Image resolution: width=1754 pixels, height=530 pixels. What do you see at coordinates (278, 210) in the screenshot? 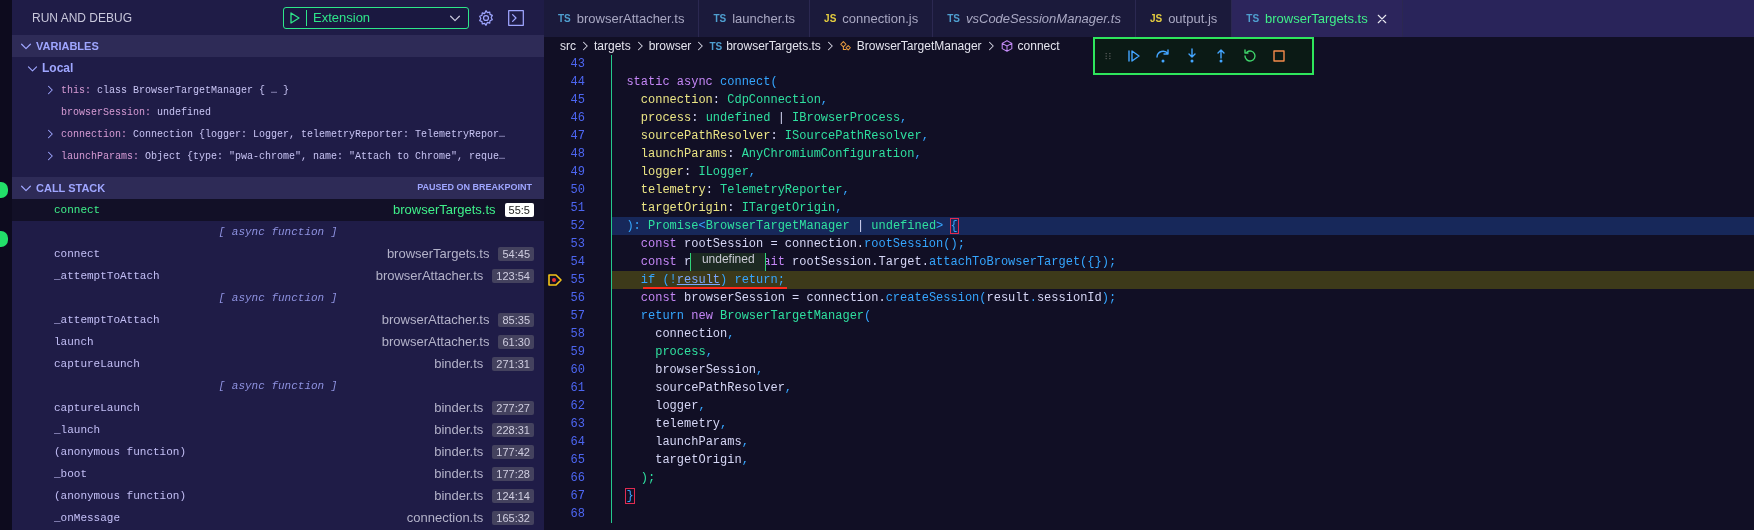
I see `call-stack-frame: connect browserTargets.ts 55:5` at bounding box center [278, 210].